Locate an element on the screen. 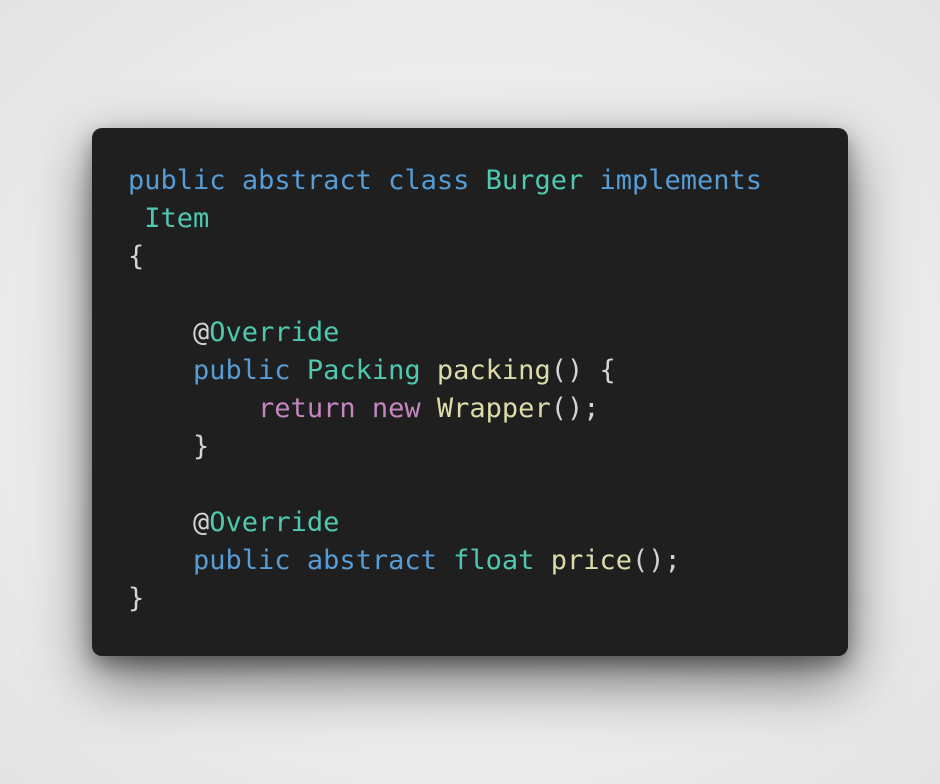 This screenshot has height=784, width=940. code-line-6: public Packing packing() { is located at coordinates (445, 371).